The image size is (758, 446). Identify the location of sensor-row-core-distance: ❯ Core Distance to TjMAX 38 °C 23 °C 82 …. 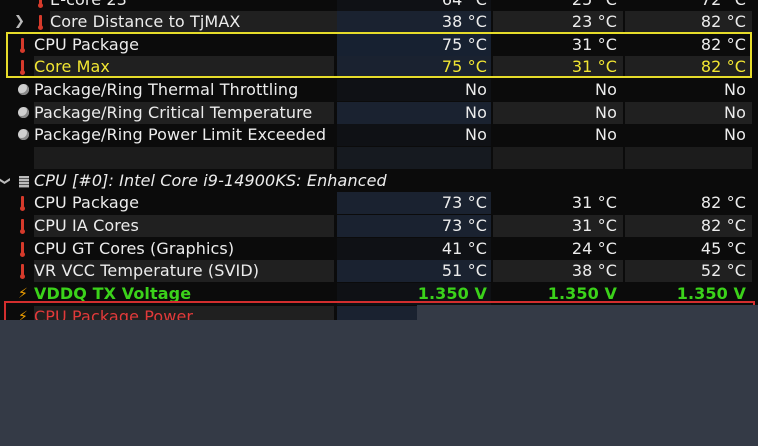
(376, 22).